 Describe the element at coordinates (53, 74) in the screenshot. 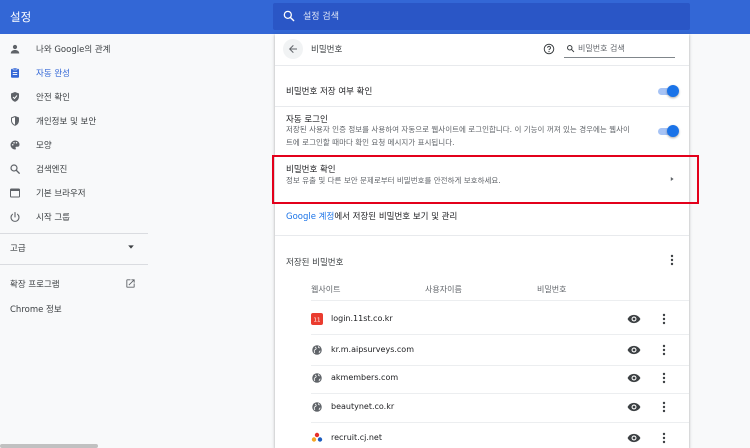

I see `sidebar-item-label: 자동 완성` at that location.